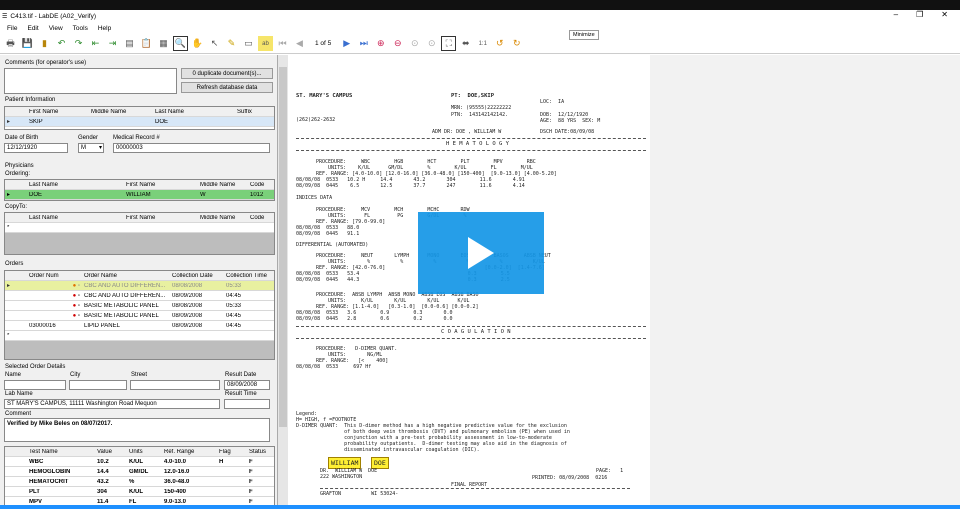 The image size is (960, 509). Describe the element at coordinates (363, 43) in the screenshot. I see `last-page-icon: ⏭` at that location.